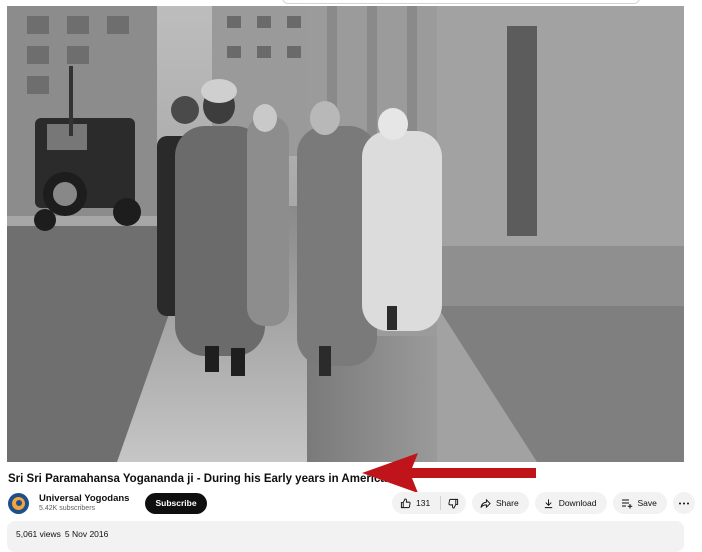  I want to click on like-count: 131, so click(423, 503).